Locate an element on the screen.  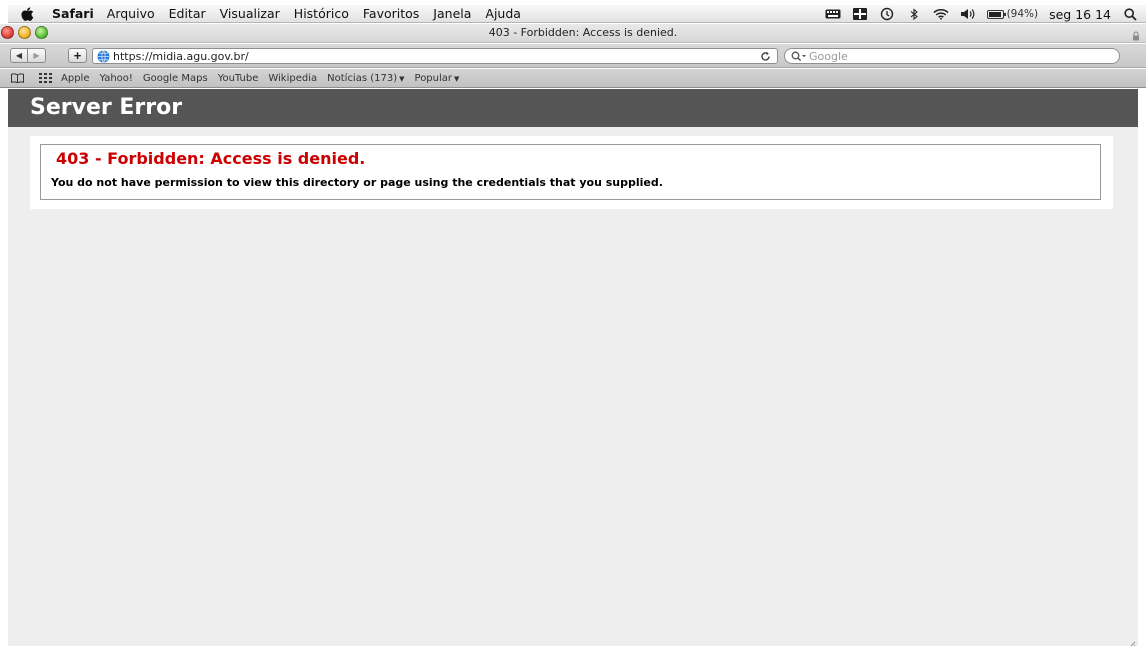
window-titlebar: 403 - Forbidden: Access is denied. is located at coordinates (573, 33).